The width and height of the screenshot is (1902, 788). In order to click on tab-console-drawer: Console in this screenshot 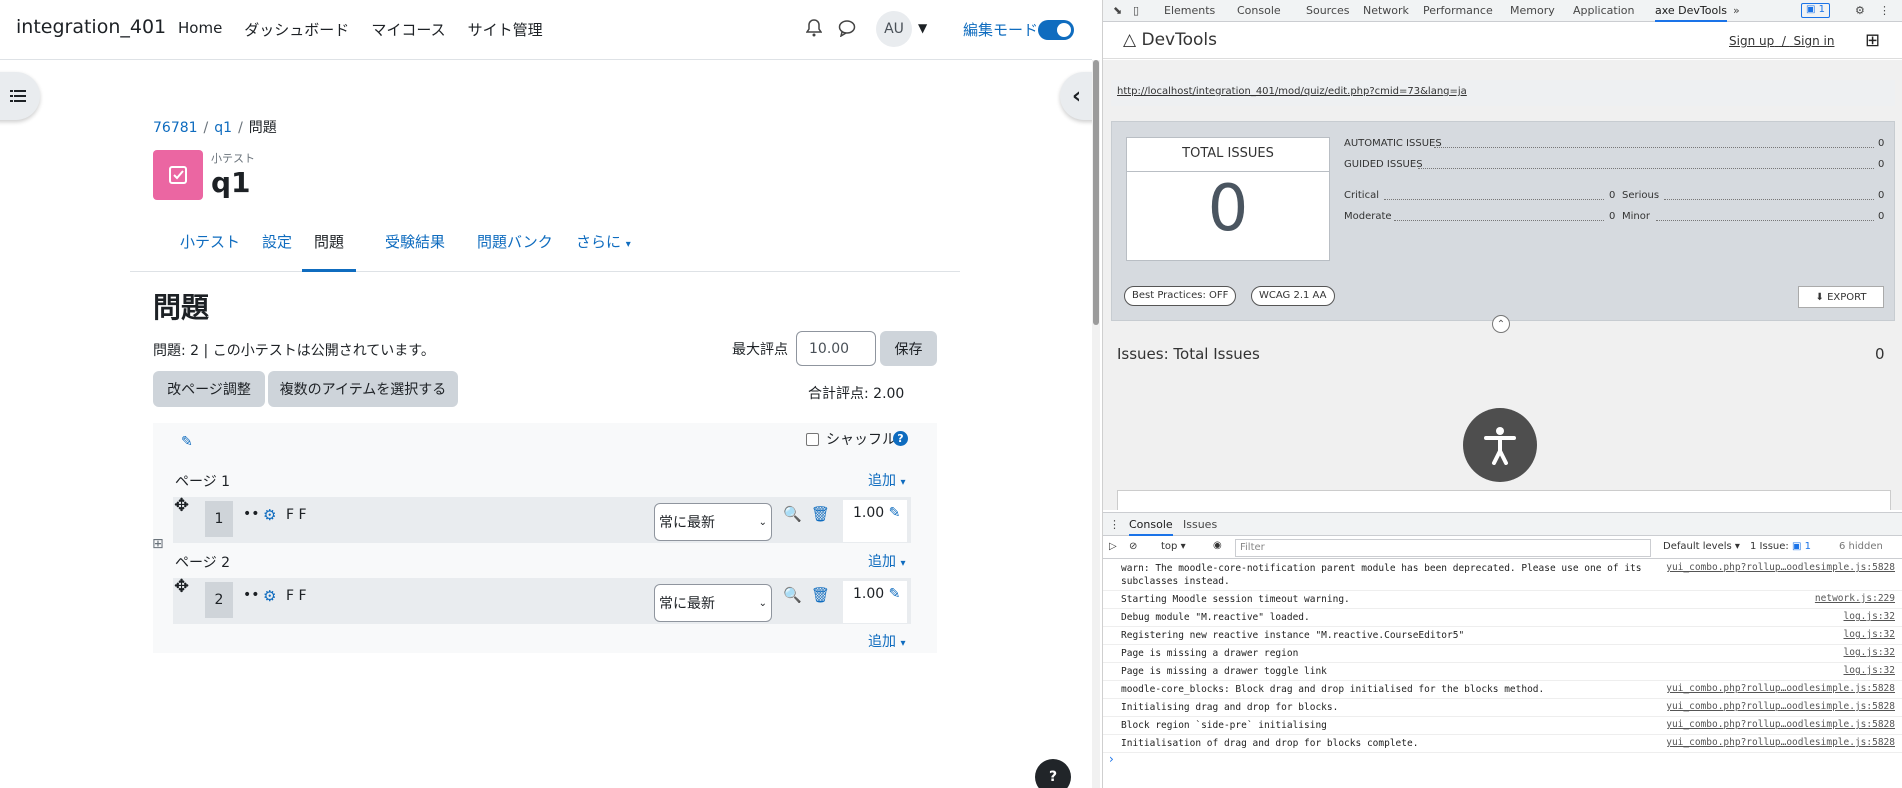, I will do `click(1151, 527)`.